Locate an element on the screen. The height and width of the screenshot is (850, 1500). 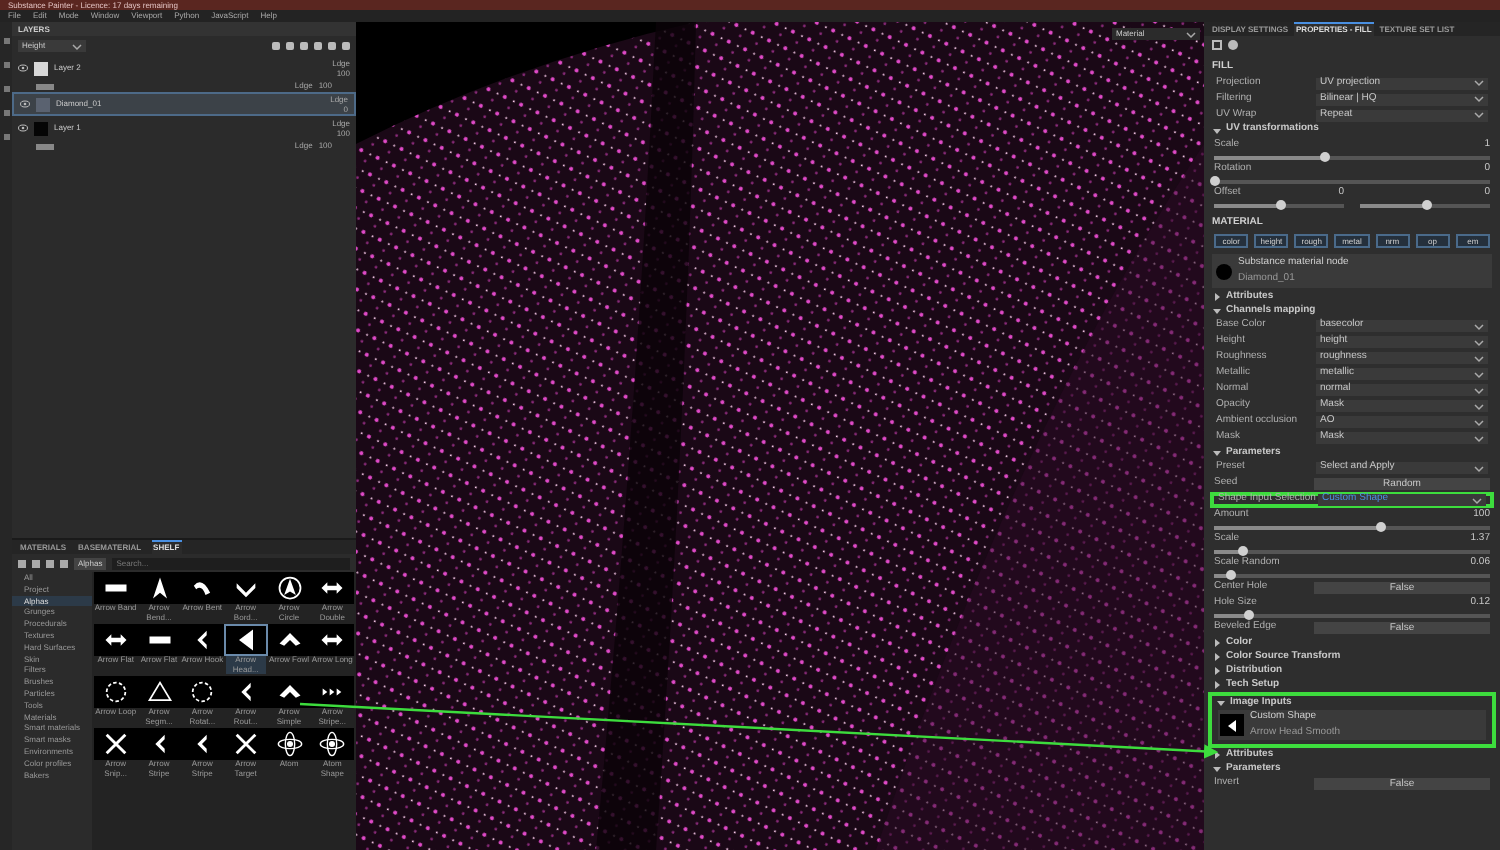
material-preview-icon is located at coordinates (1224, 271).